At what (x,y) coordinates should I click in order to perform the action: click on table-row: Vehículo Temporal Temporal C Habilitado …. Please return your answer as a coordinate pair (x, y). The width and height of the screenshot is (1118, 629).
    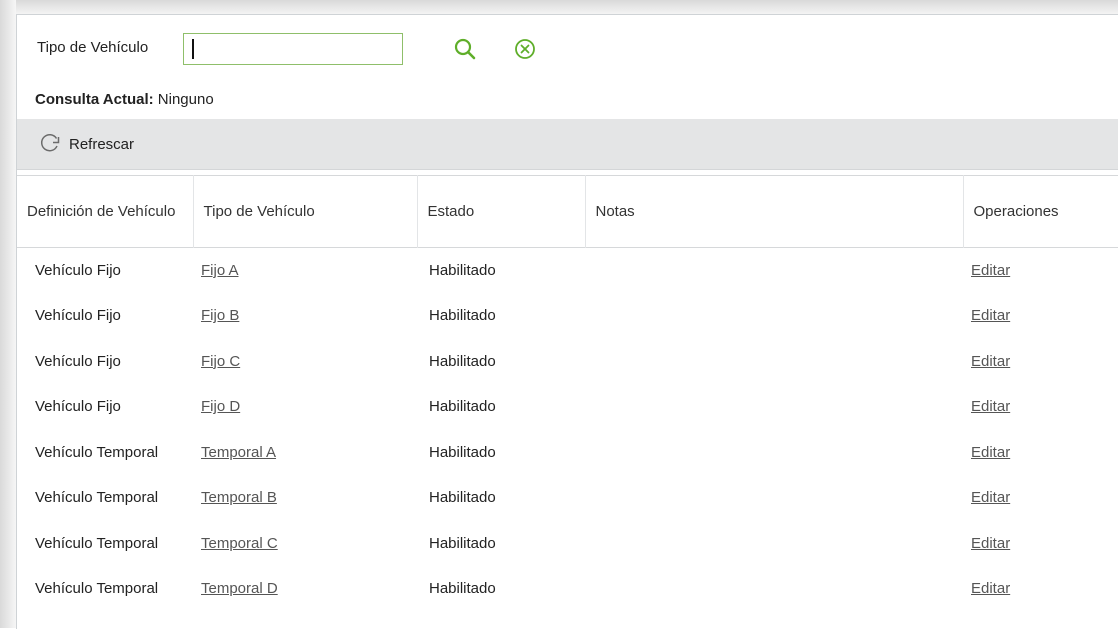
    Looking at the image, I should click on (567, 544).